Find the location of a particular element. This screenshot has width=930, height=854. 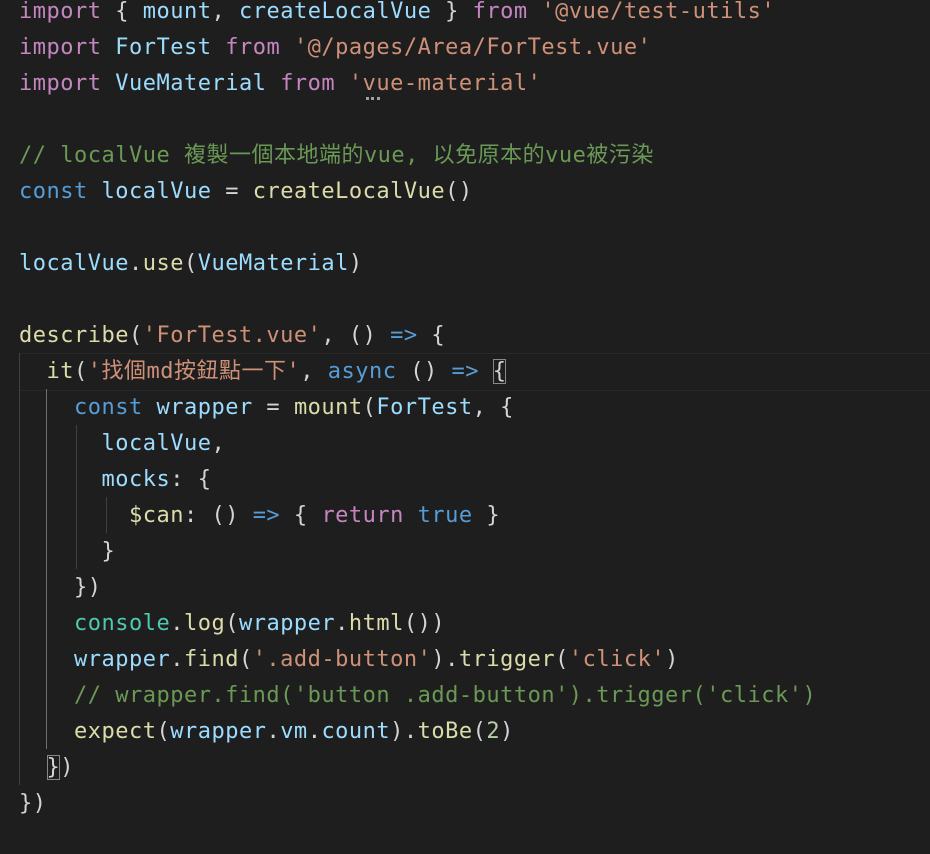

code-line-8: localVue.use(VueMaterial) is located at coordinates (191, 264).